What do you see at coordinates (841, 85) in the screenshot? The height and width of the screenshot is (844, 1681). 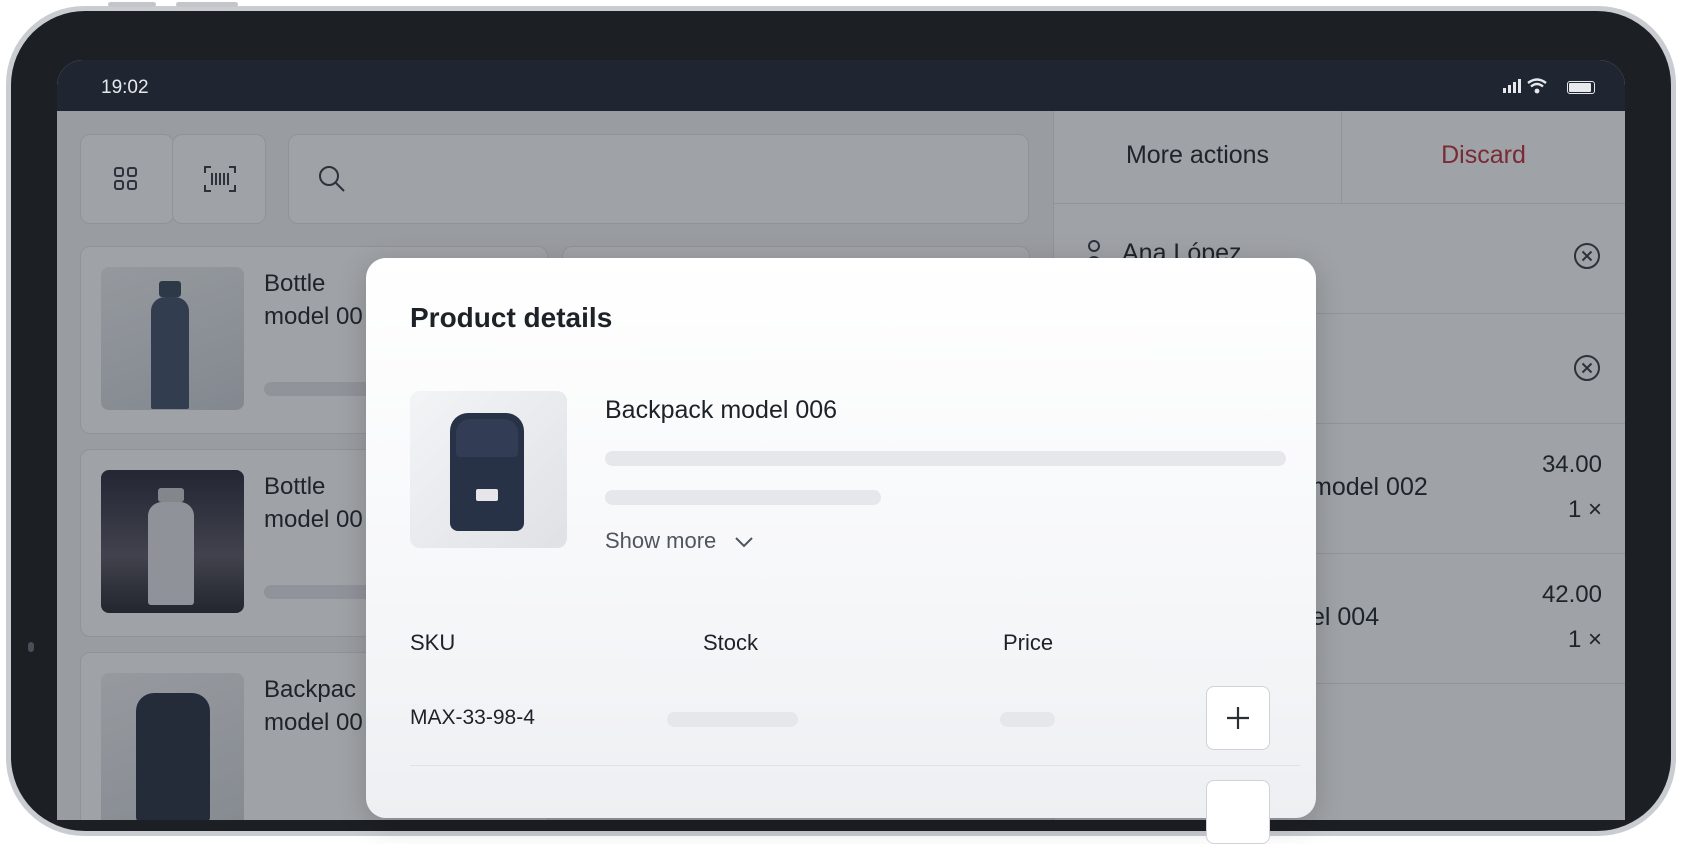 I see `status-bar: 19:02` at bounding box center [841, 85].